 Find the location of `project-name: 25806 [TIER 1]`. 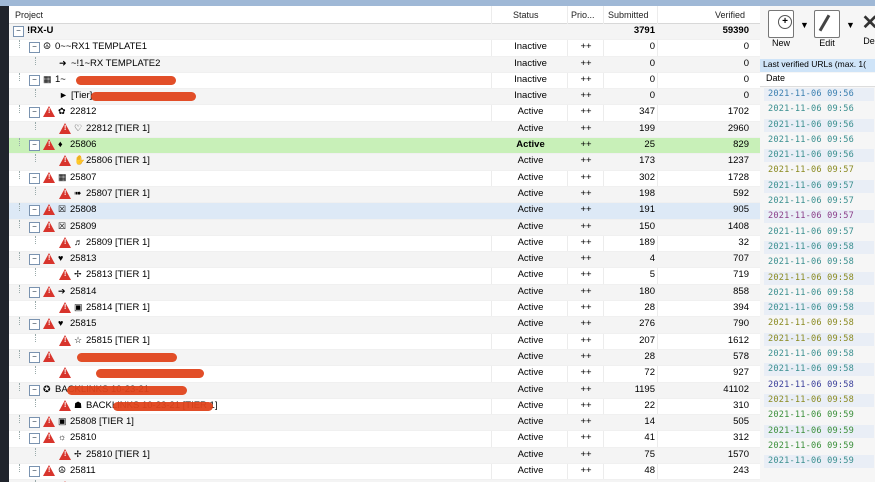

project-name: 25806 [TIER 1] is located at coordinates (118, 161).